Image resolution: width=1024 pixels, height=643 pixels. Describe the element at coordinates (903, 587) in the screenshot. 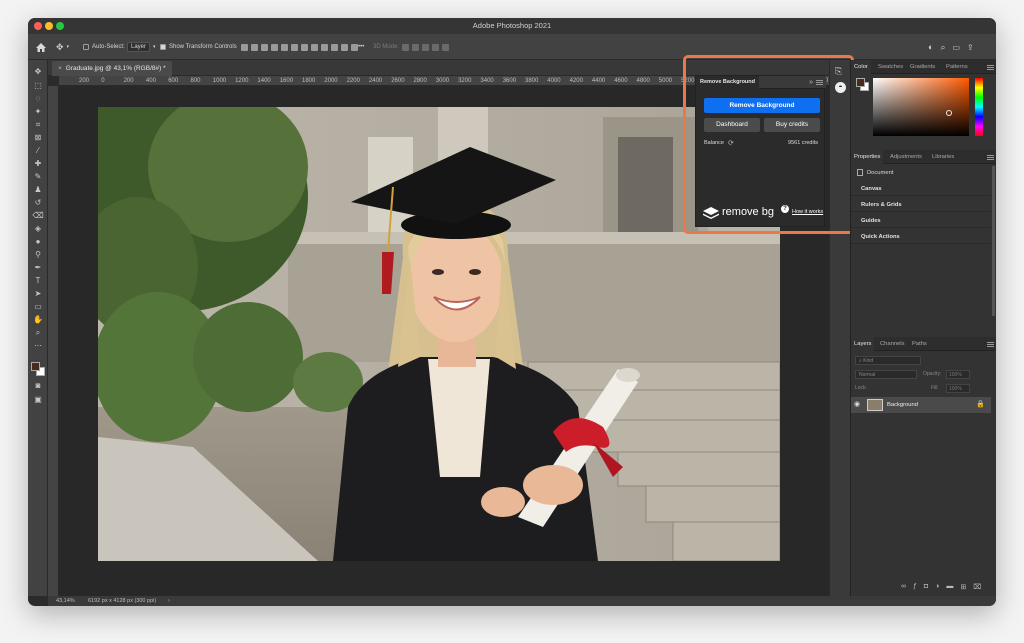

I see `link-layers-icon: ∞` at that location.